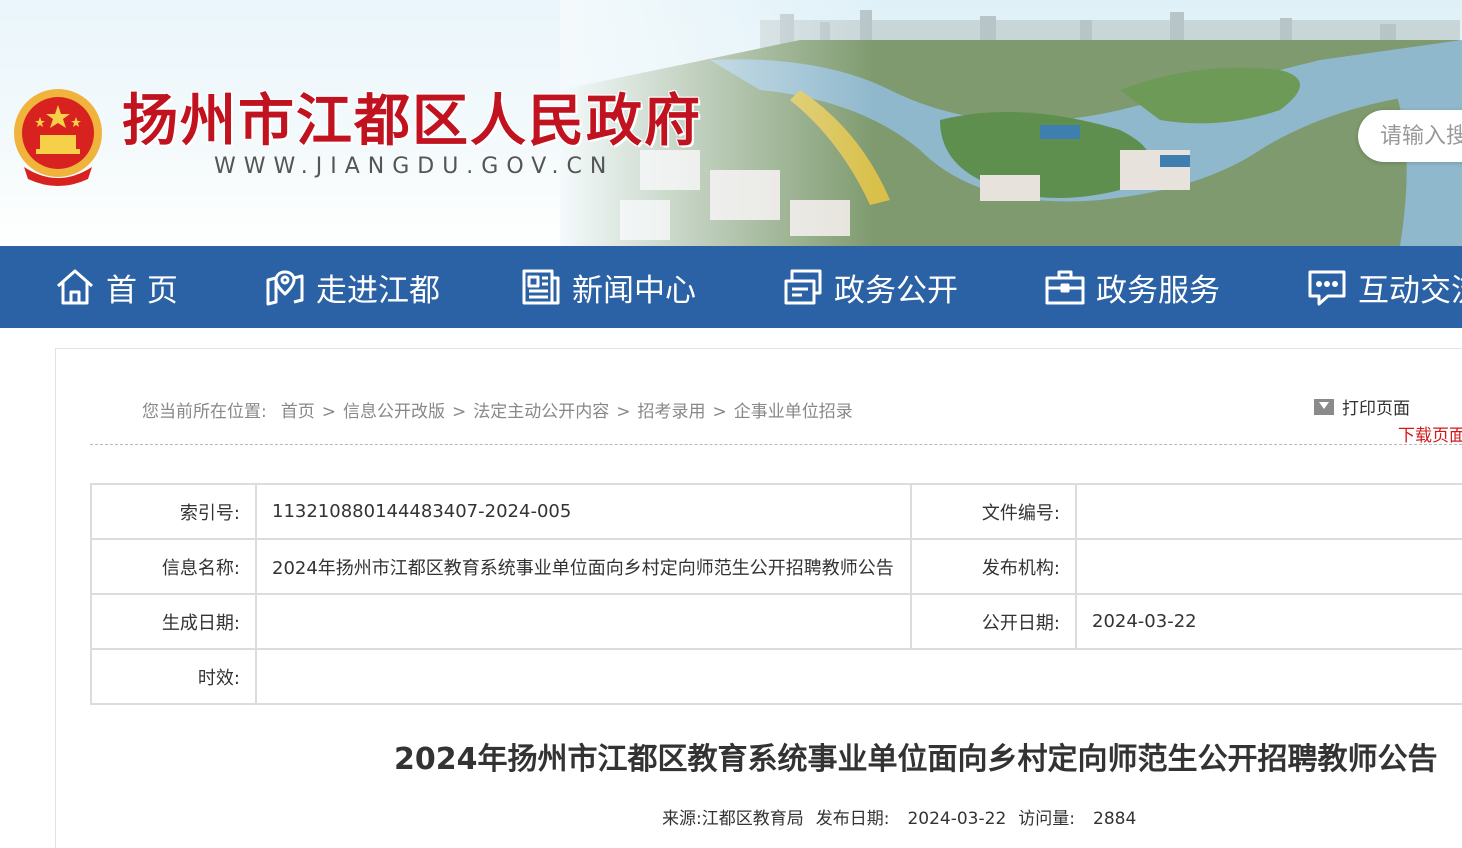 This screenshot has height=848, width=1462. Describe the element at coordinates (204, 412) in the screenshot. I see `breadcrumb-lead: 您当前所在位置:` at that location.